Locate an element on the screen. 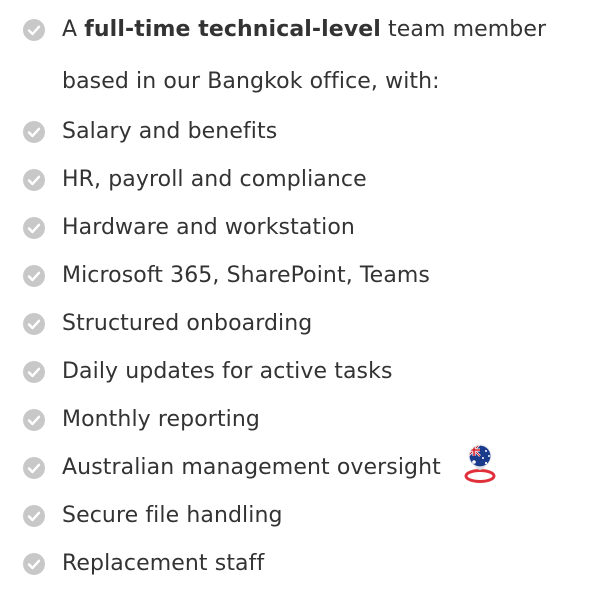 This screenshot has width=594, height=606. list-item-hardware: Hardware and workstation is located at coordinates (302, 228).